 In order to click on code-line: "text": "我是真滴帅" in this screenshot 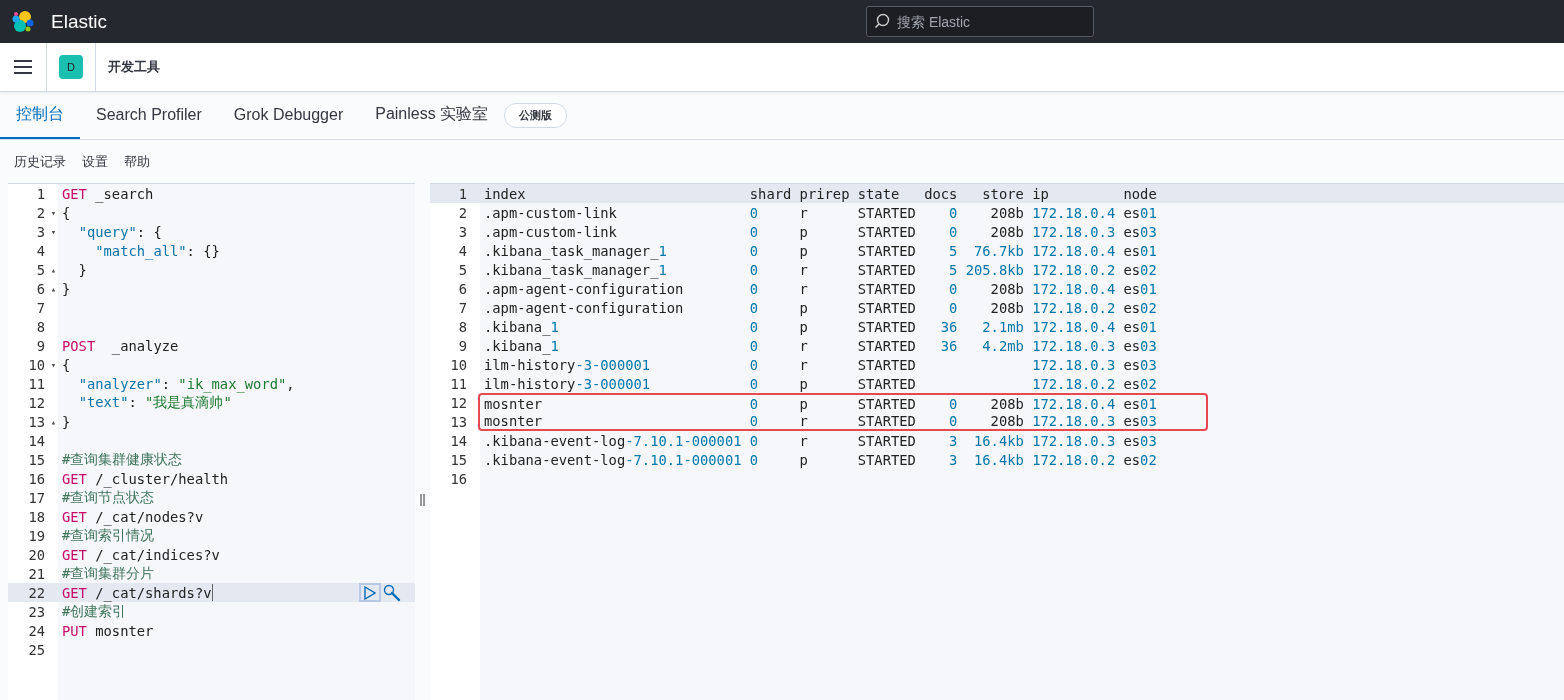, I will do `click(154, 402)`.